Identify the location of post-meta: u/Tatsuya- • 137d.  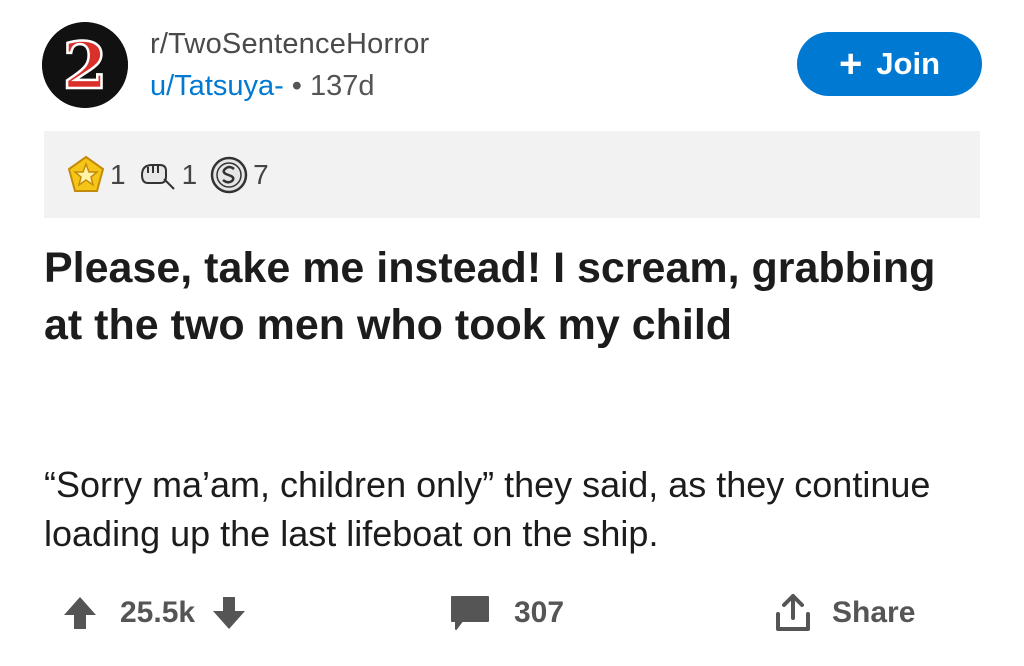
(262, 86).